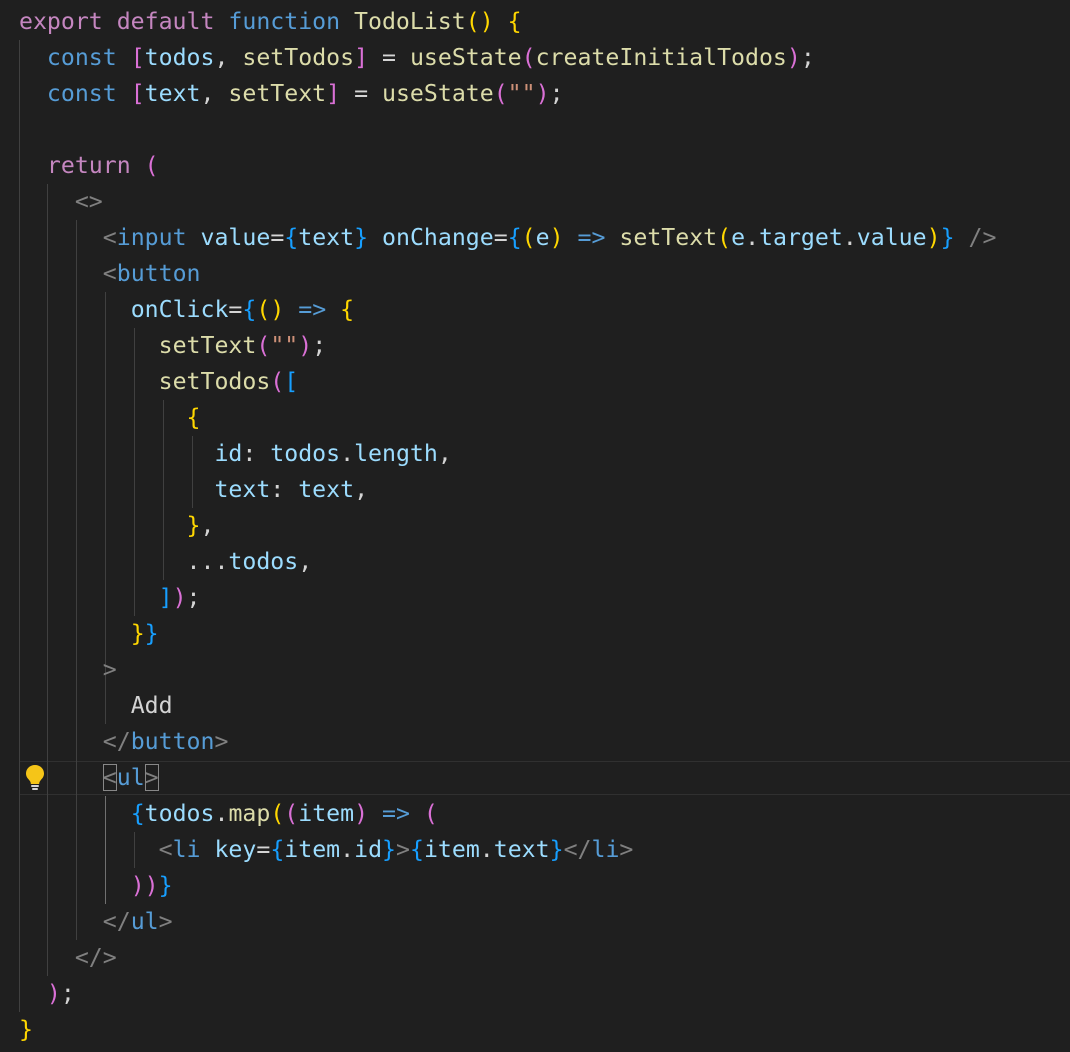 The image size is (1070, 1052). I want to click on code-line-text: },, so click(117, 526).